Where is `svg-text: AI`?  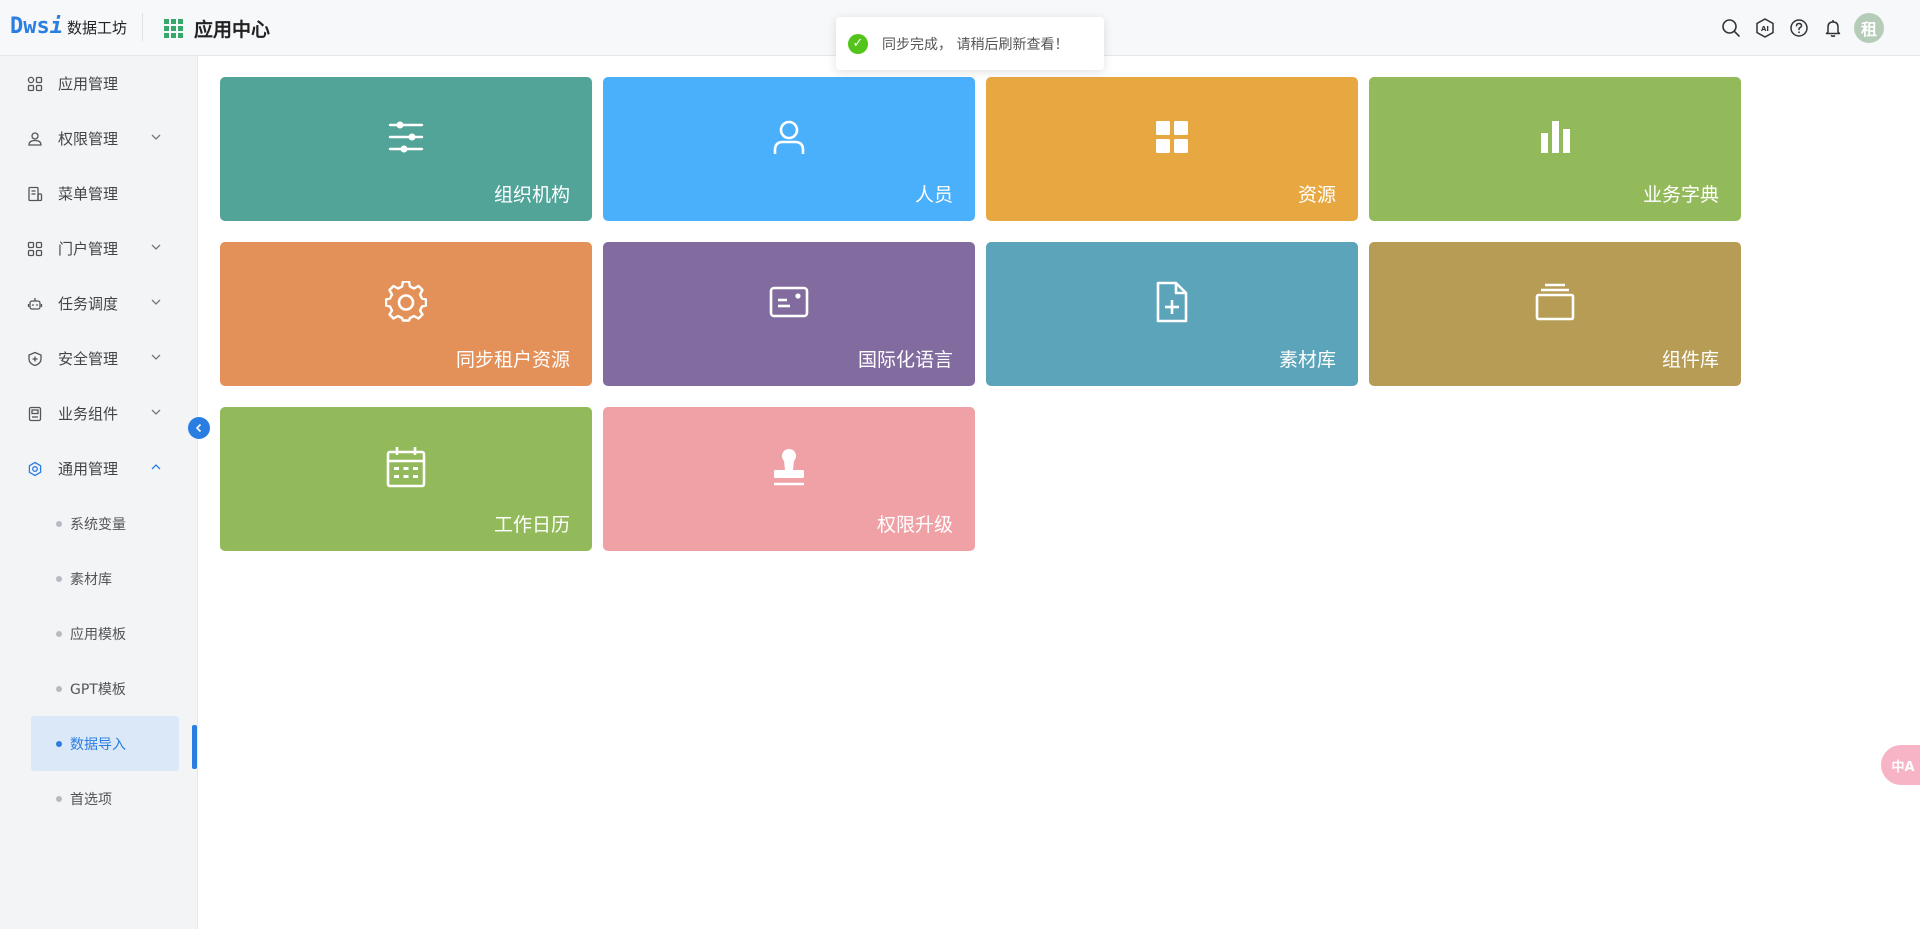
svg-text: AI is located at coordinates (1765, 29).